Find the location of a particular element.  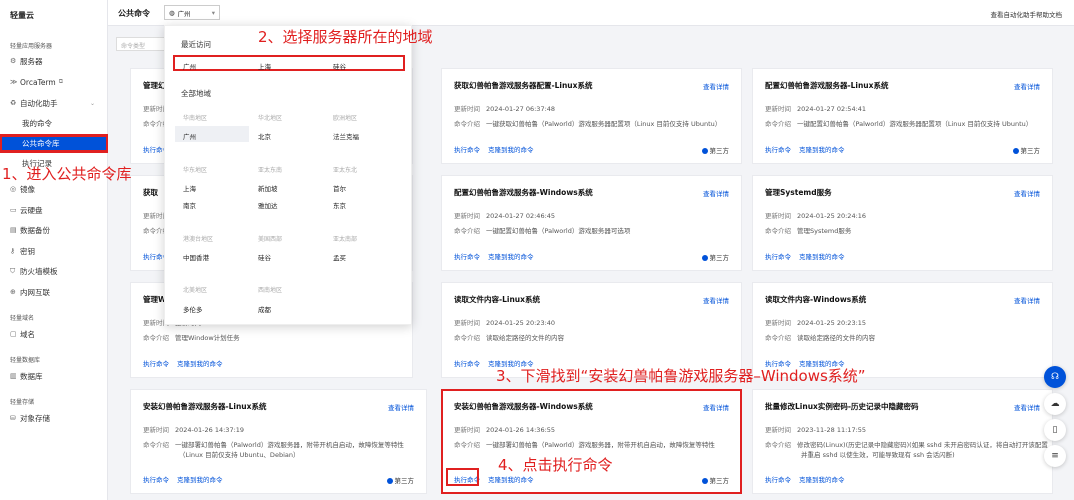

image-icon: ◎ is located at coordinates (13, 189).